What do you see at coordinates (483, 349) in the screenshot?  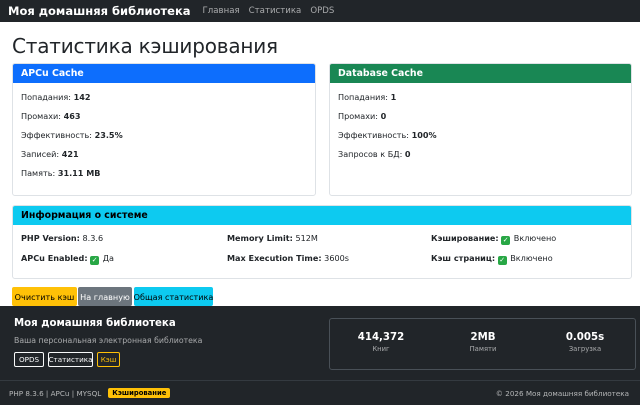 I see `stat-memory-label: Памяти` at bounding box center [483, 349].